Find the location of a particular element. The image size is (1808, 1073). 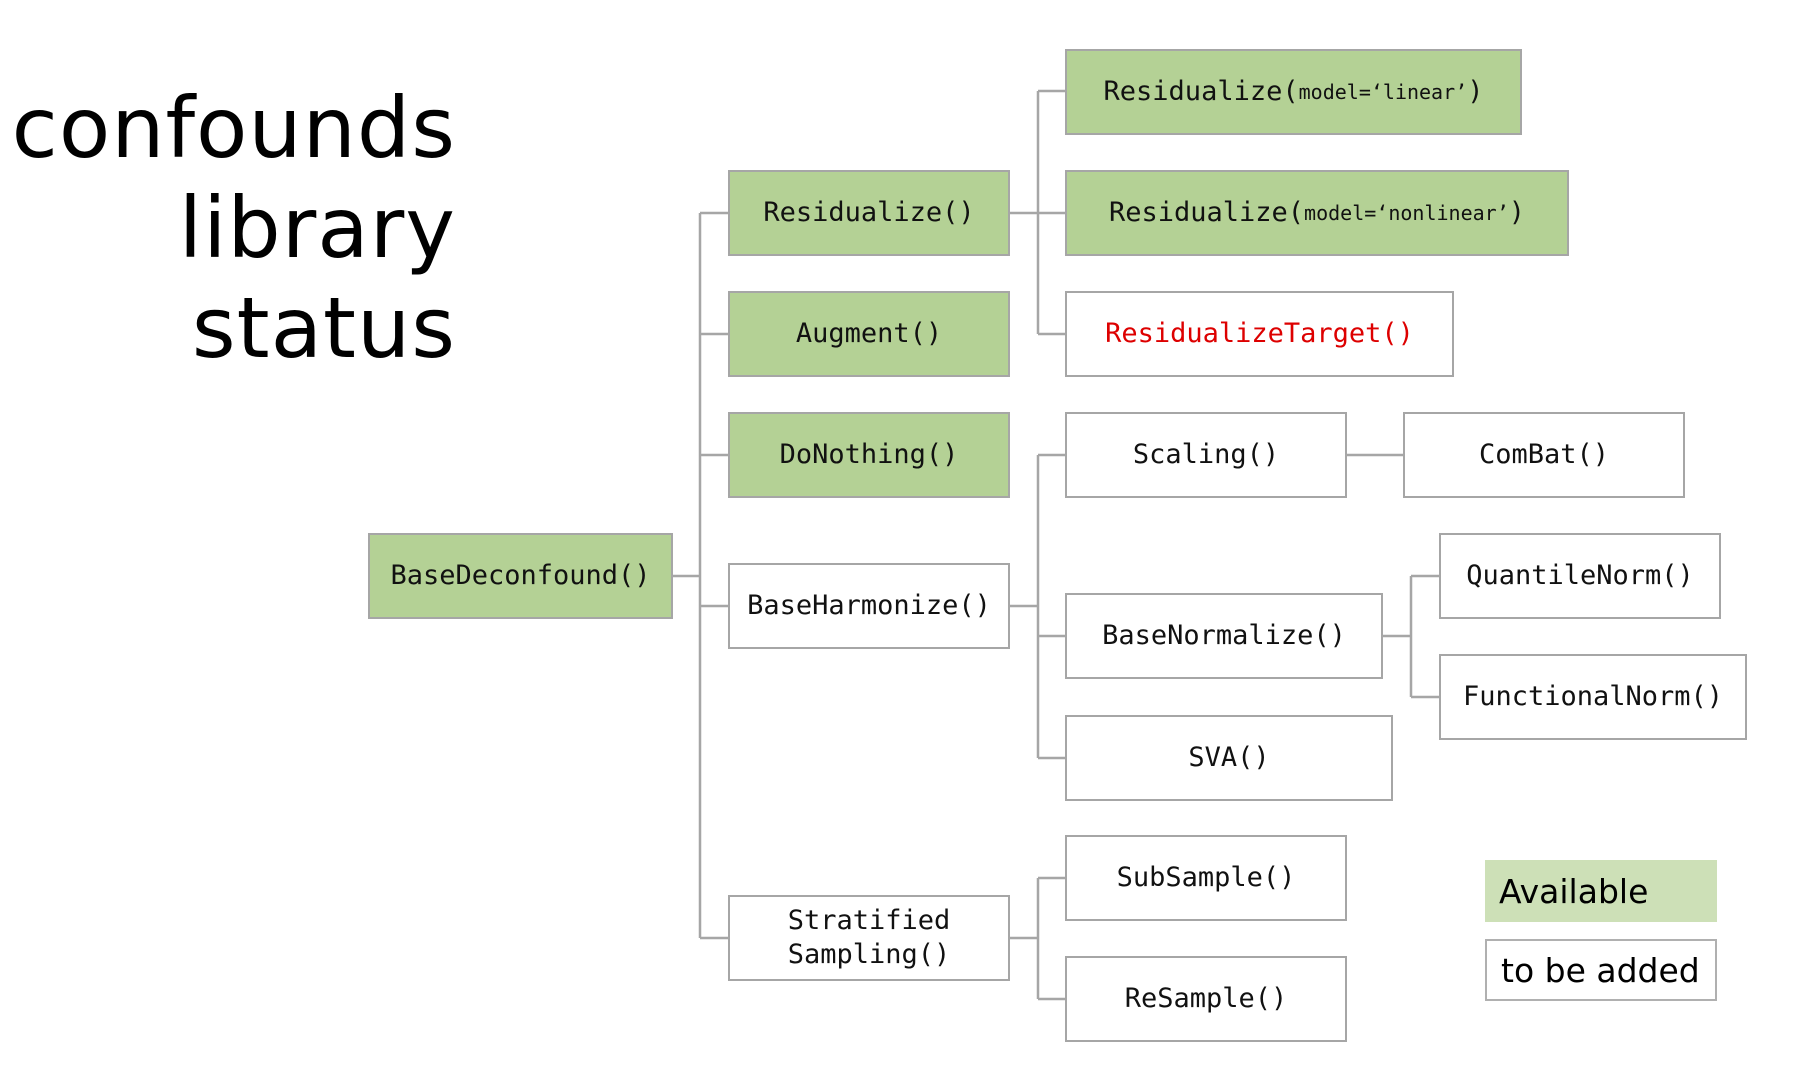

node-quantile-norm: QuantileNorm() is located at coordinates (1580, 576).